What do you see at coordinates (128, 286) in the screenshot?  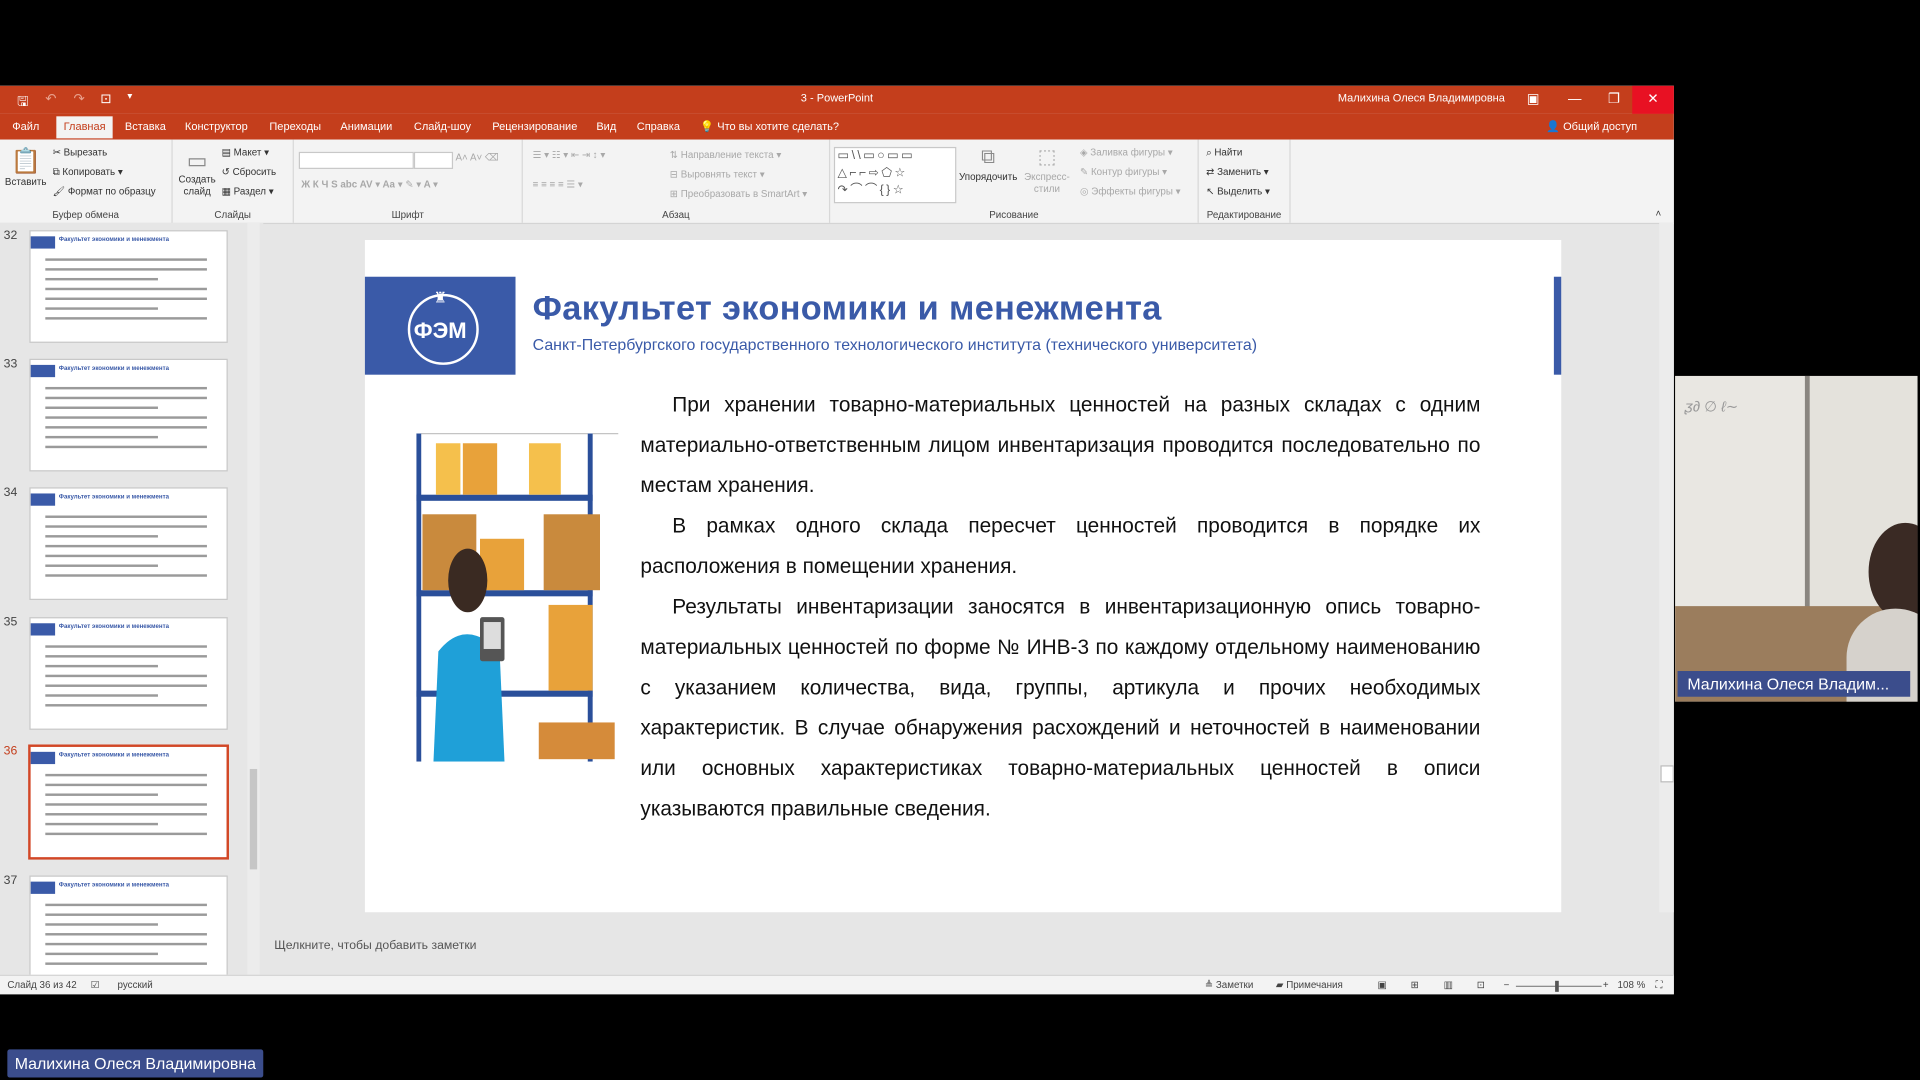 I see `slide-thumbnail-32: Факультет экономики и менежмента` at bounding box center [128, 286].